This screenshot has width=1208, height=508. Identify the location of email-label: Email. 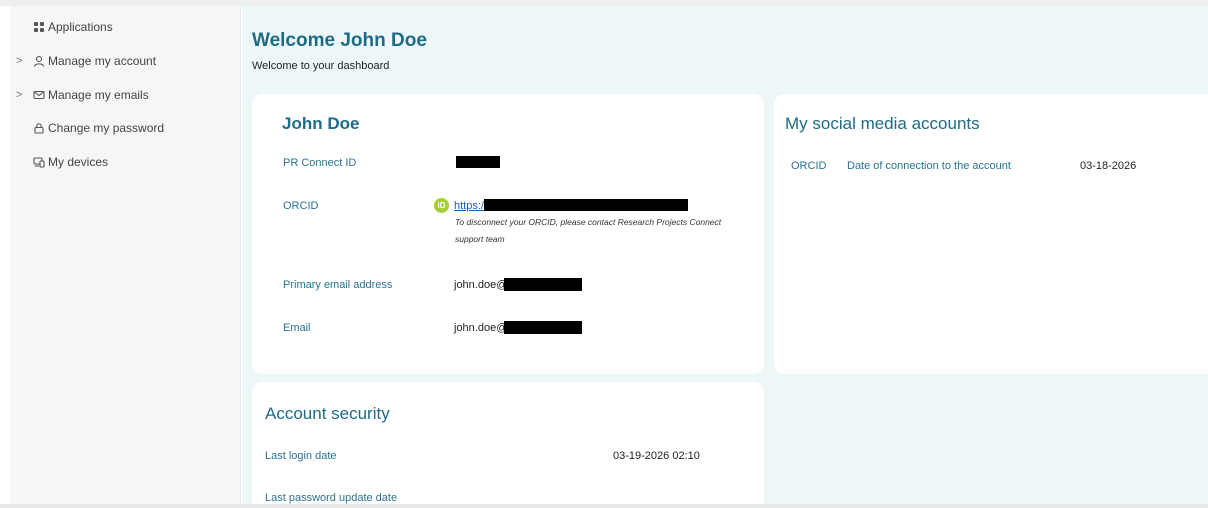
(297, 328).